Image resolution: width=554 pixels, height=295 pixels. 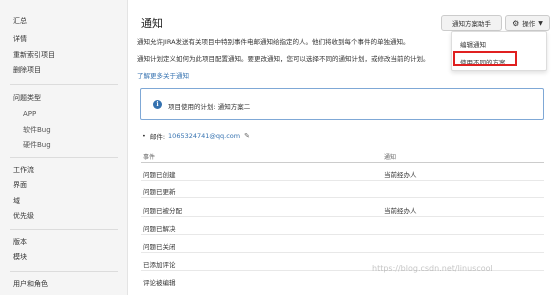 What do you see at coordinates (159, 247) in the screenshot?
I see `event-cell: 问题已关闭` at bounding box center [159, 247].